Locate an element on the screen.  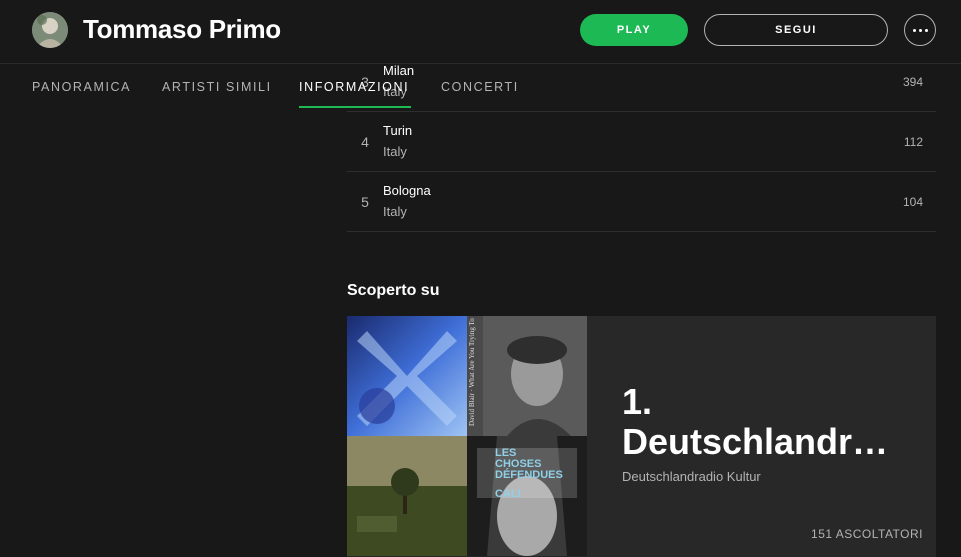
more-options-button is located at coordinates (920, 30).